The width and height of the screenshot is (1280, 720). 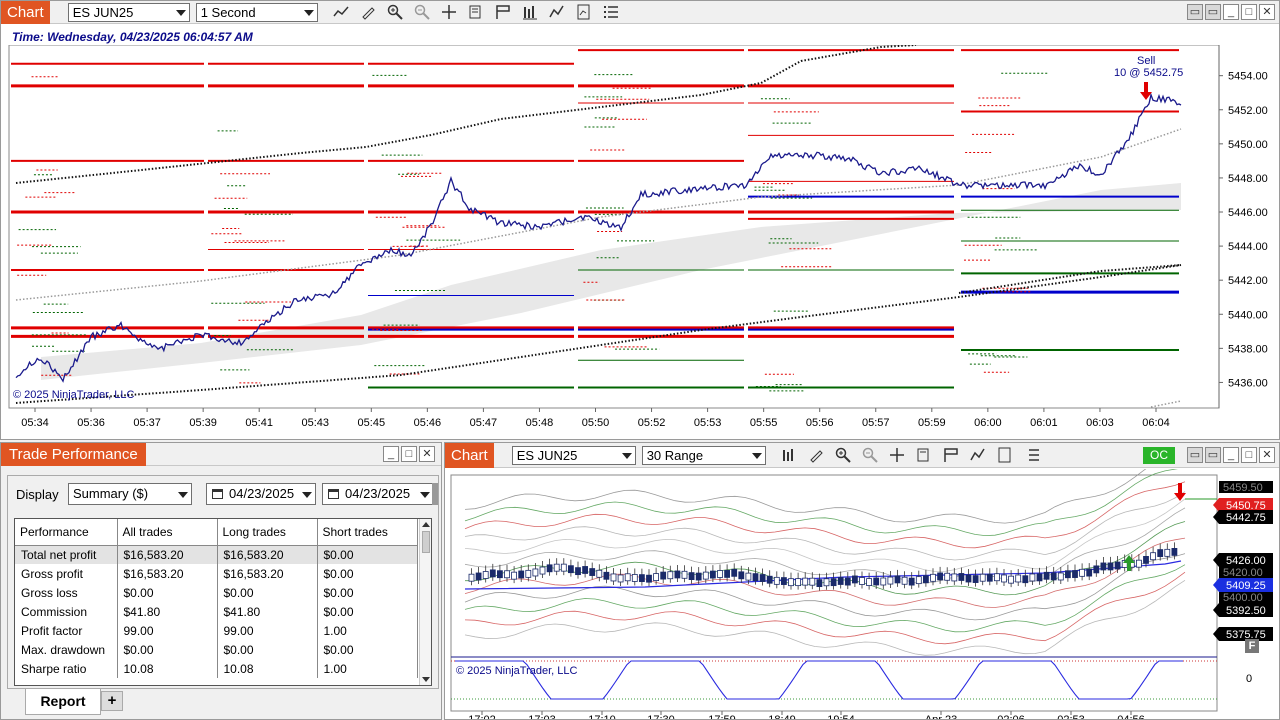 I want to click on date-to-picker: 04/23/2025, so click(x=378, y=494).